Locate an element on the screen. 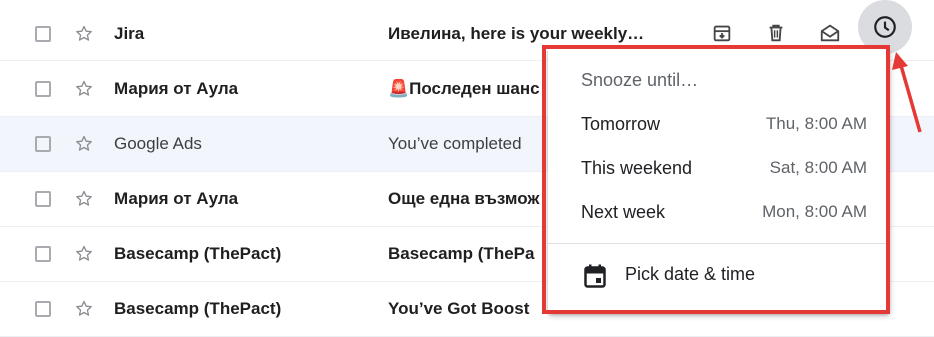 The height and width of the screenshot is (337, 934). pick-date-time-label: Pick date & time is located at coordinates (690, 274).